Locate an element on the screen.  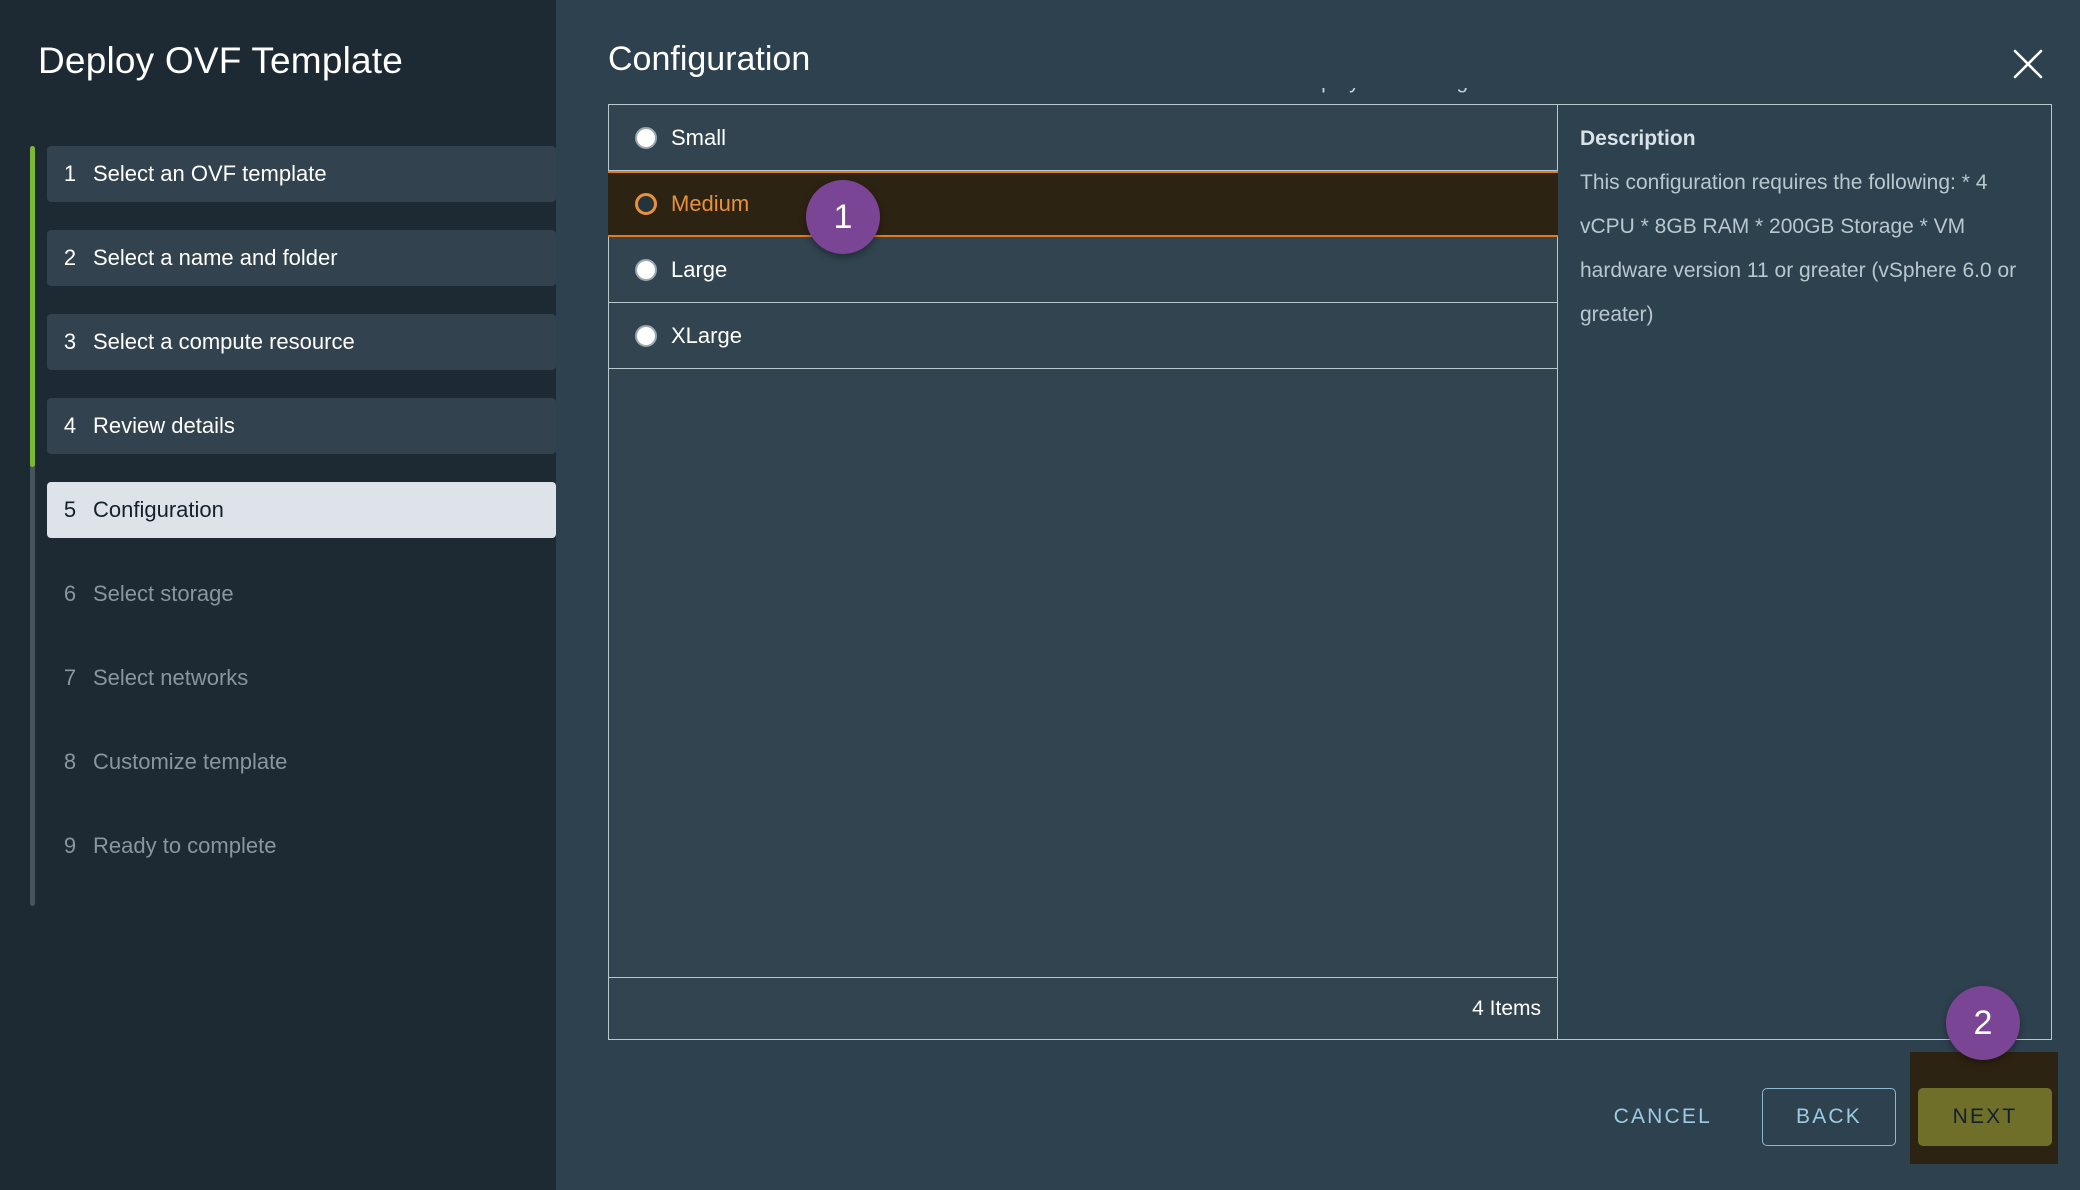
config-row-large: Large is located at coordinates (1083, 270).